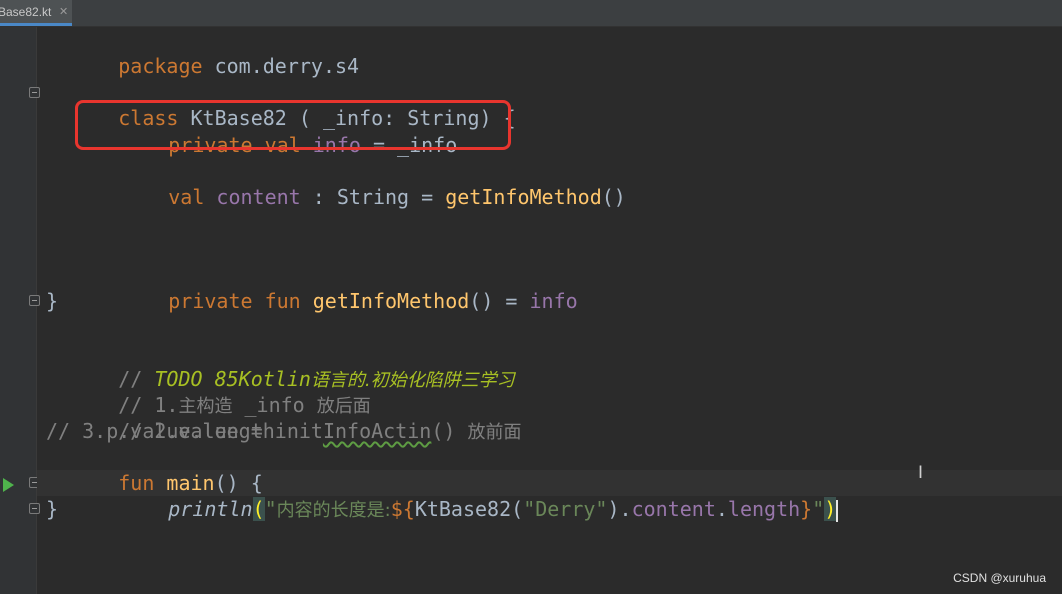  What do you see at coordinates (333, 510) in the screenshot?
I see `string-text-cn: 内容的长度是:` at bounding box center [333, 510].